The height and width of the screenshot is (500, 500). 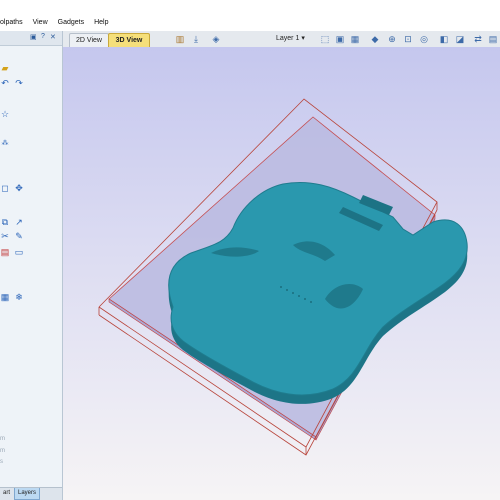 I want to click on scissors-icon: ✂, so click(x=5, y=236).